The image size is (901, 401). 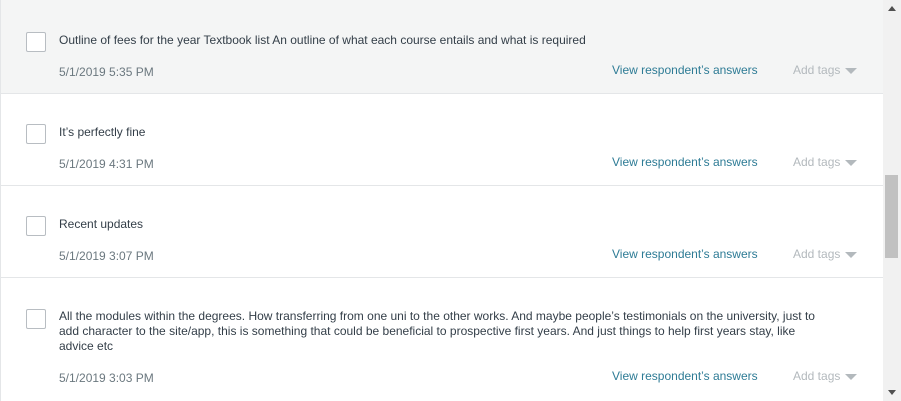 I want to click on response-date: 5/1/2019 3:03 PM, so click(x=106, y=378).